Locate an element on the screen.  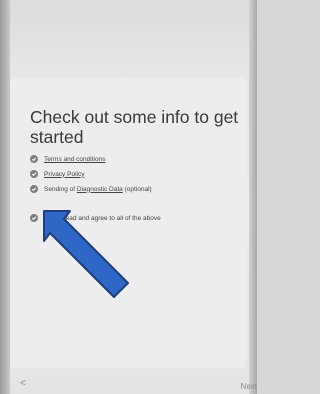
privacy-row: Privacy Policy is located at coordinates (57, 174).